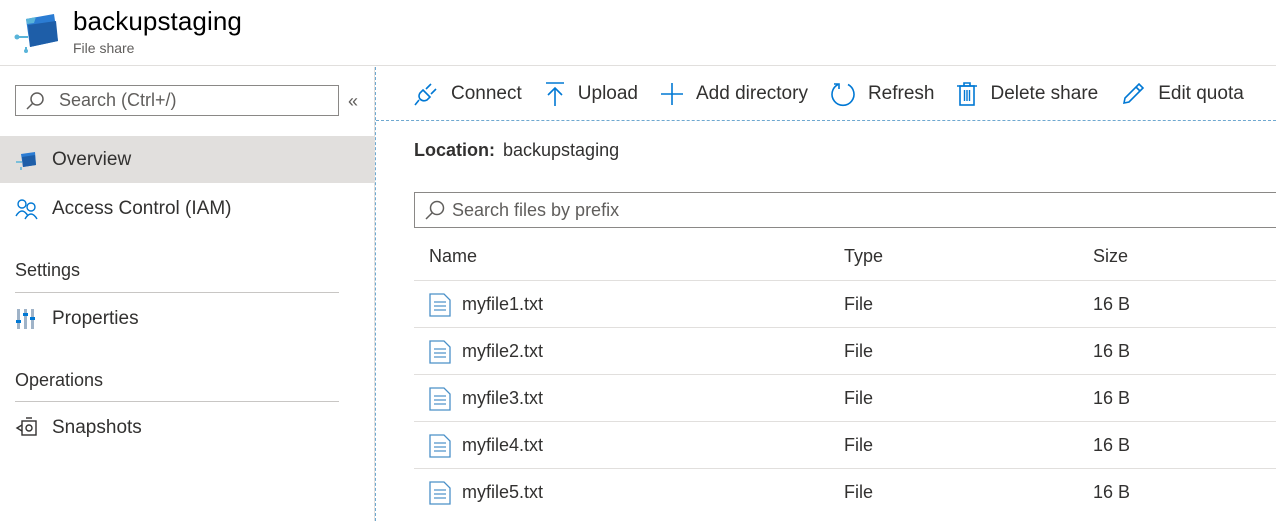 This screenshot has width=1276, height=521. Describe the element at coordinates (48, 270) in the screenshot. I see `section-label-settings: Settings` at that location.